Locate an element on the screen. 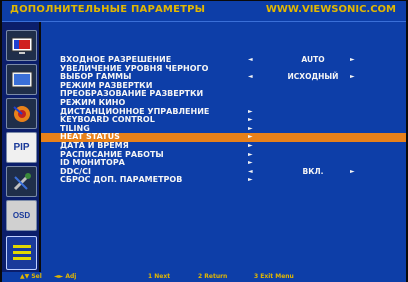  screen-icon is located at coordinates (21, 79).